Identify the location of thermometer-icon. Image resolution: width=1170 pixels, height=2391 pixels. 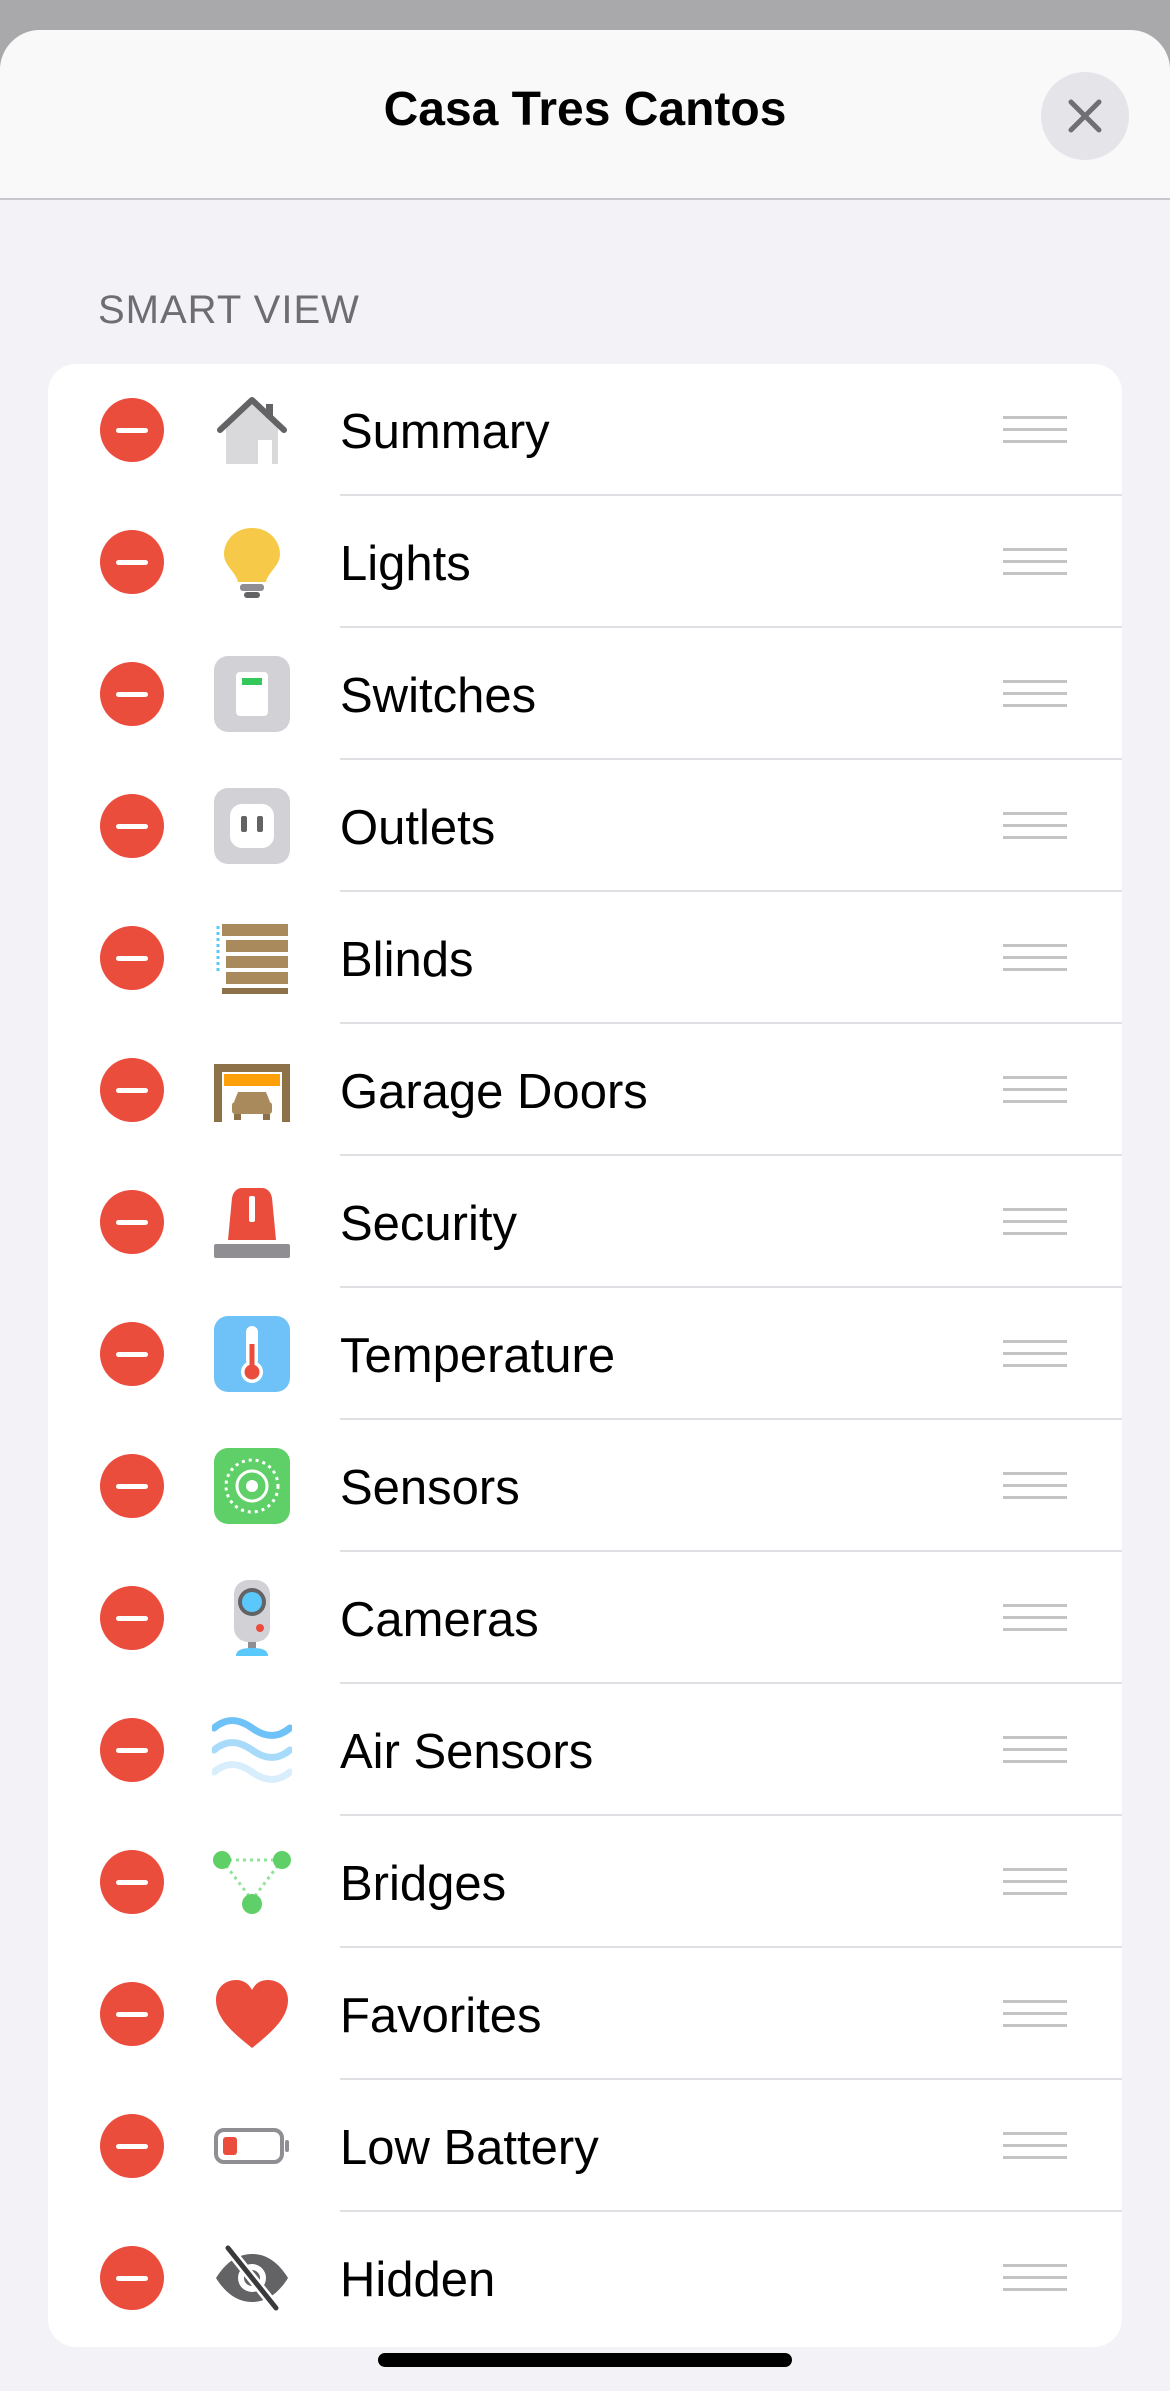
(252, 1354).